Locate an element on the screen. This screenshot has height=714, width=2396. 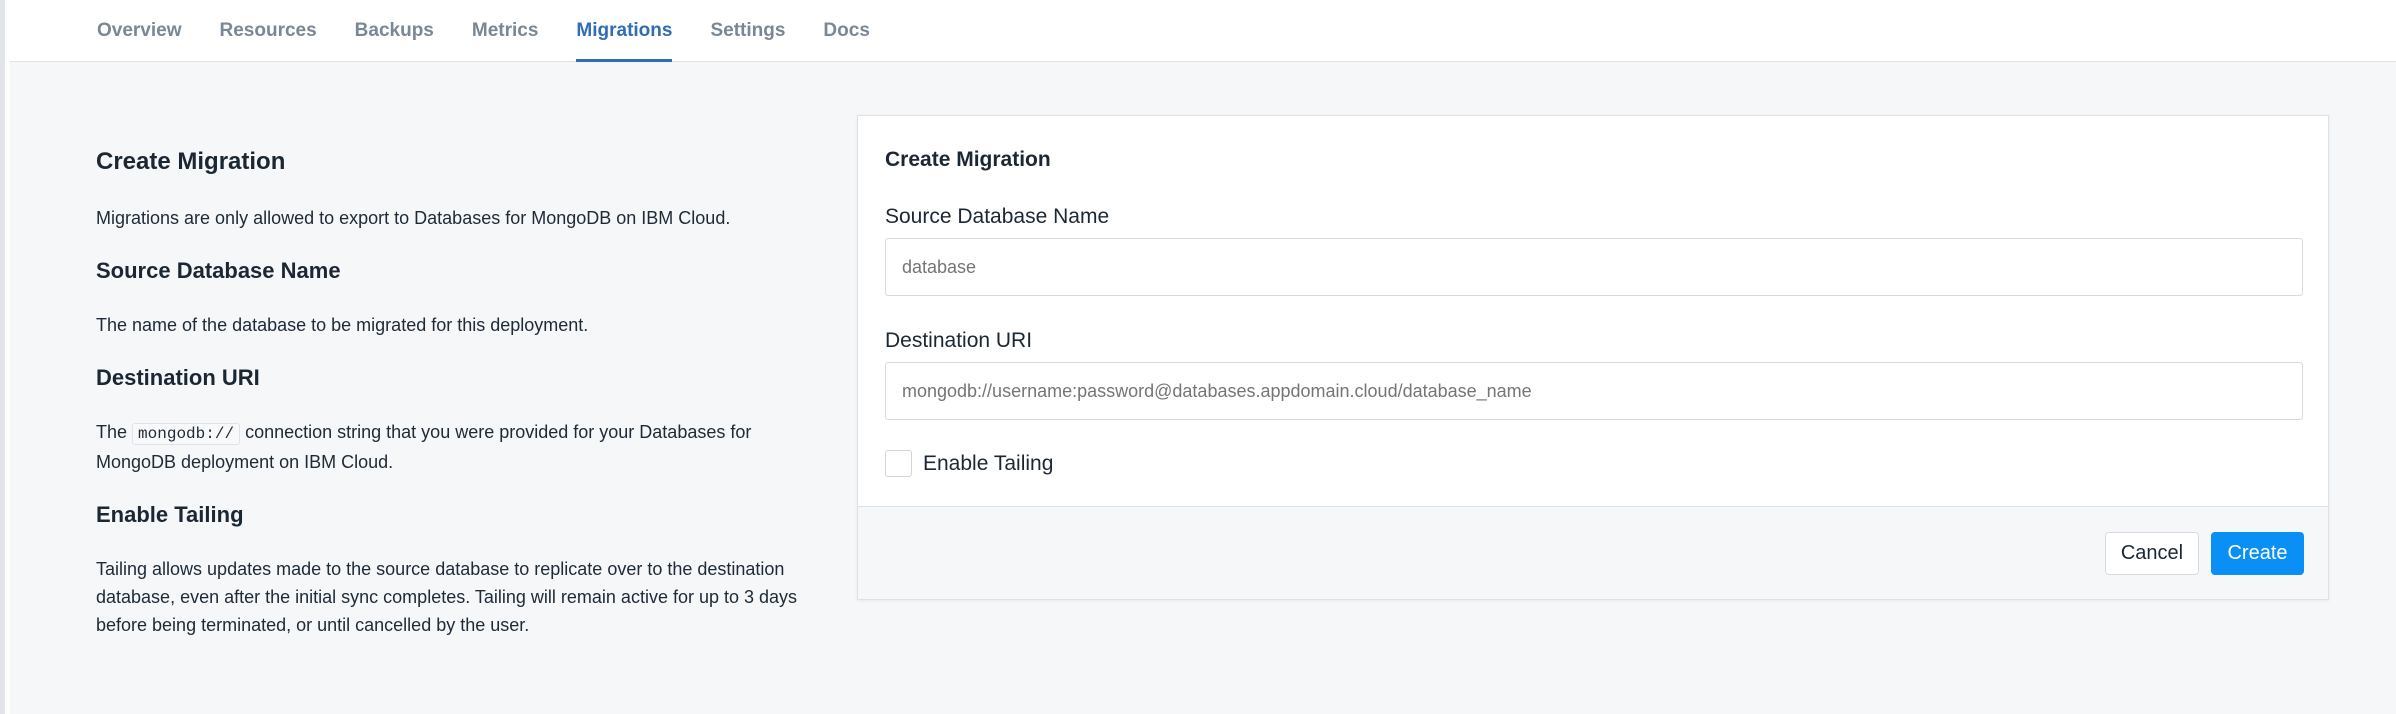
source-database-label: Source Database Name is located at coordinates (997, 216).